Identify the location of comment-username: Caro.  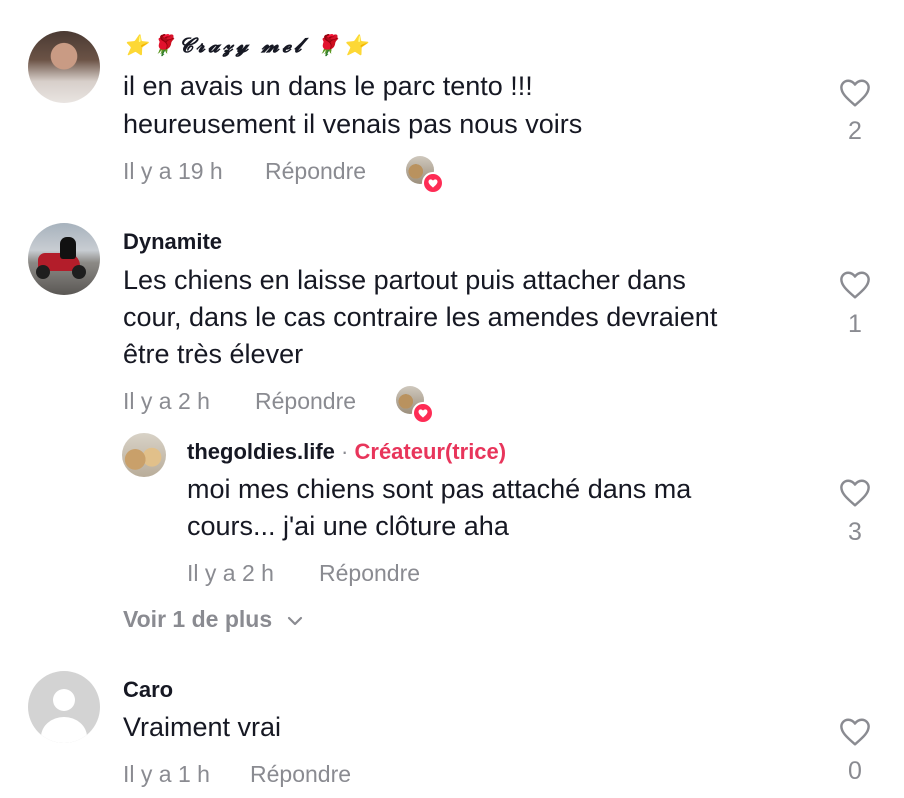
(148, 690).